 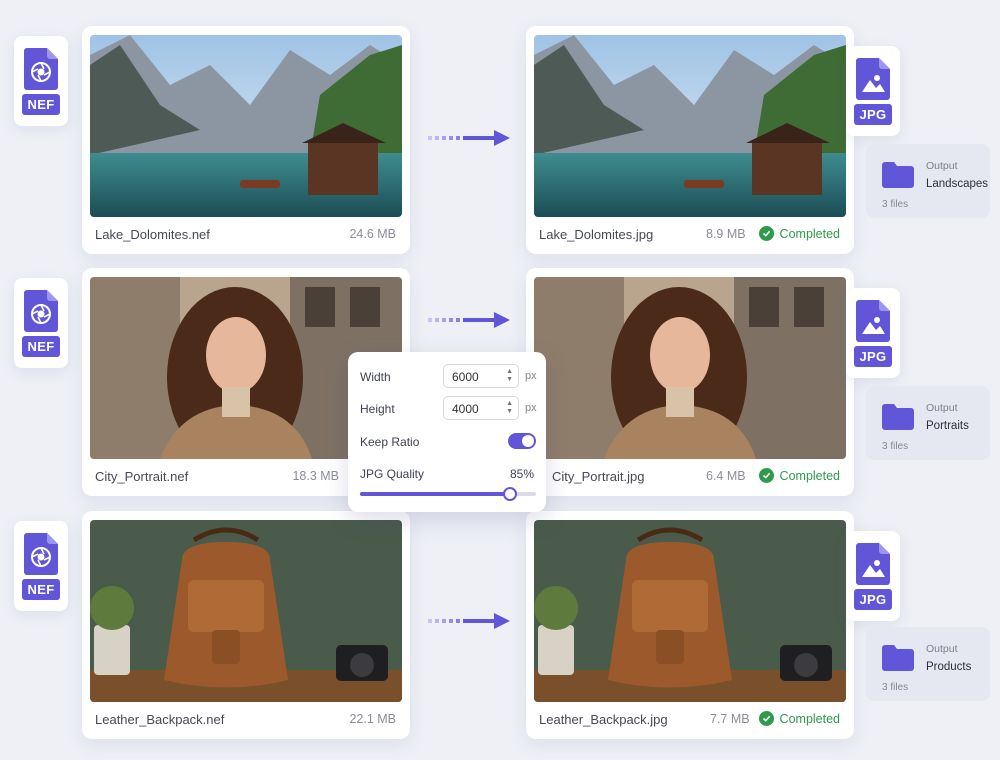 I want to click on output-file-size: 7.7 MB, so click(x=730, y=719).